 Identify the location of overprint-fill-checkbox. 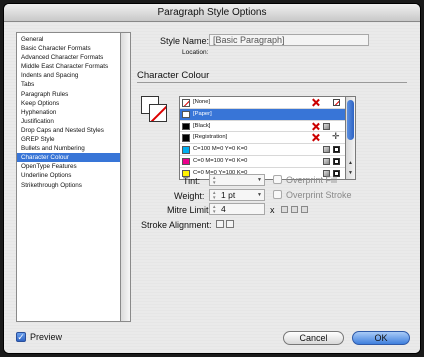
(277, 179).